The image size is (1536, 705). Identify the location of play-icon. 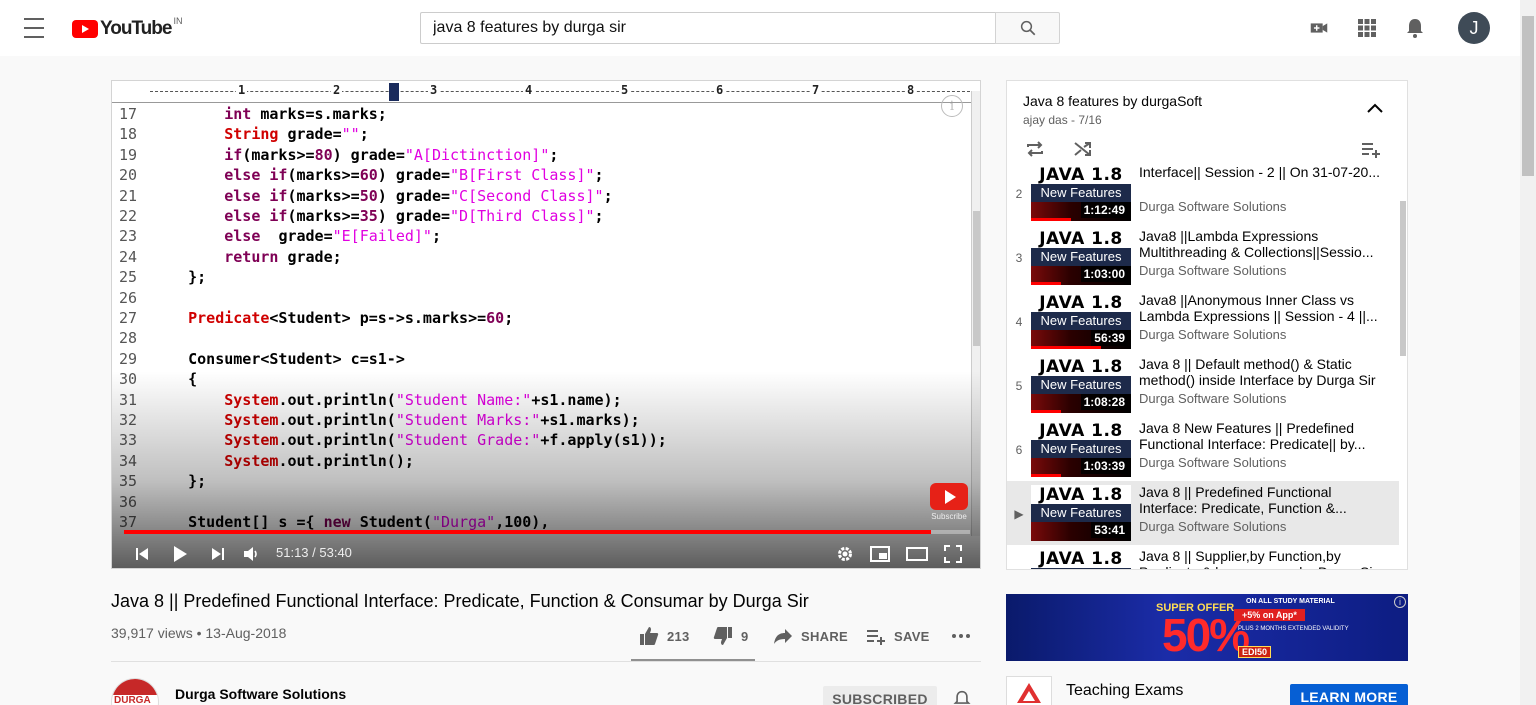
(180, 554).